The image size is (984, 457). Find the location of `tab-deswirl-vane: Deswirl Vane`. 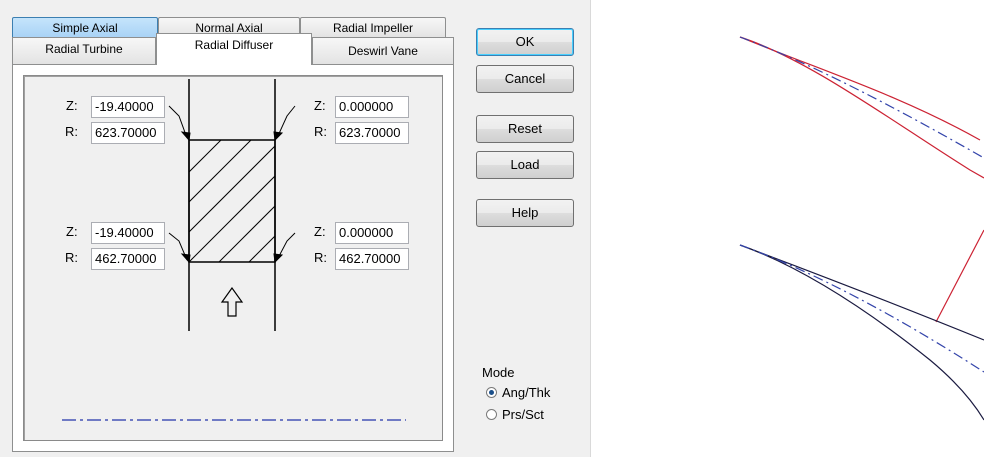

tab-deswirl-vane: Deswirl Vane is located at coordinates (383, 50).